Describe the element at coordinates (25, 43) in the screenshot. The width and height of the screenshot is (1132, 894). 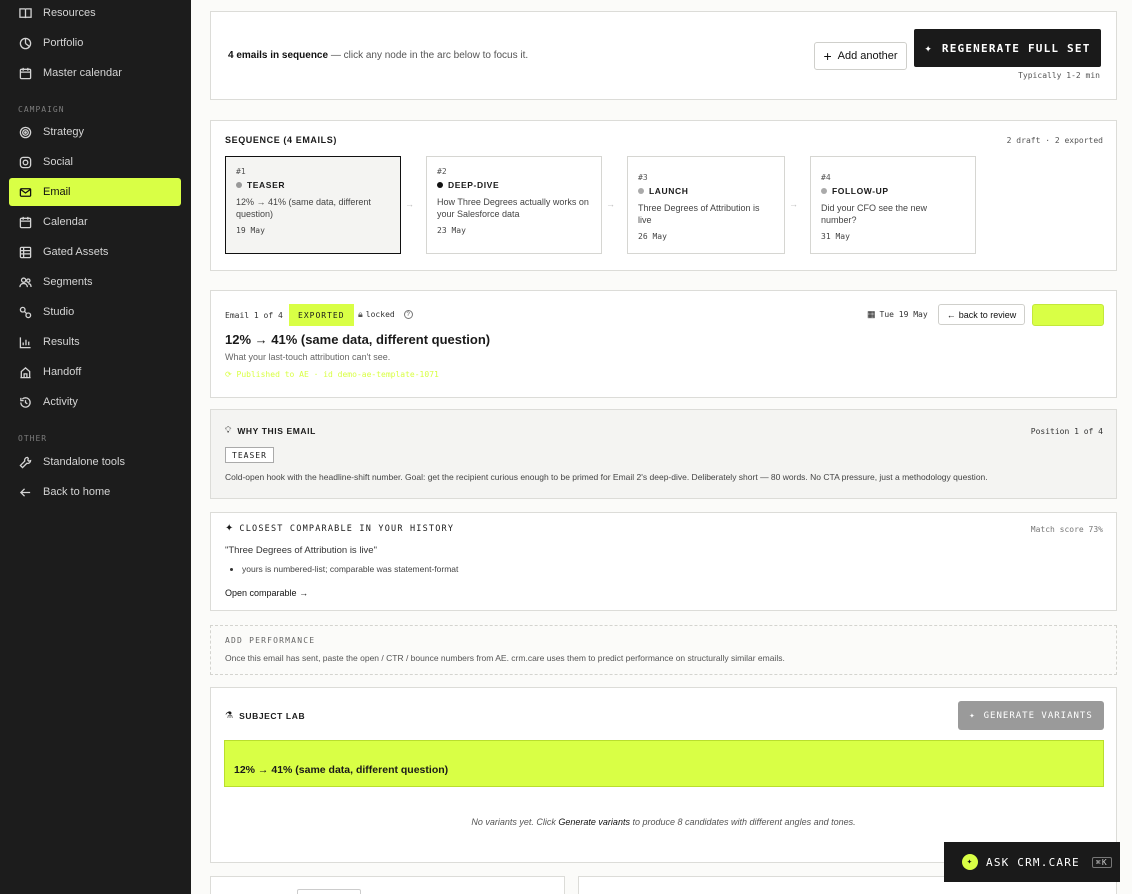
I see `portfolio-icon` at that location.